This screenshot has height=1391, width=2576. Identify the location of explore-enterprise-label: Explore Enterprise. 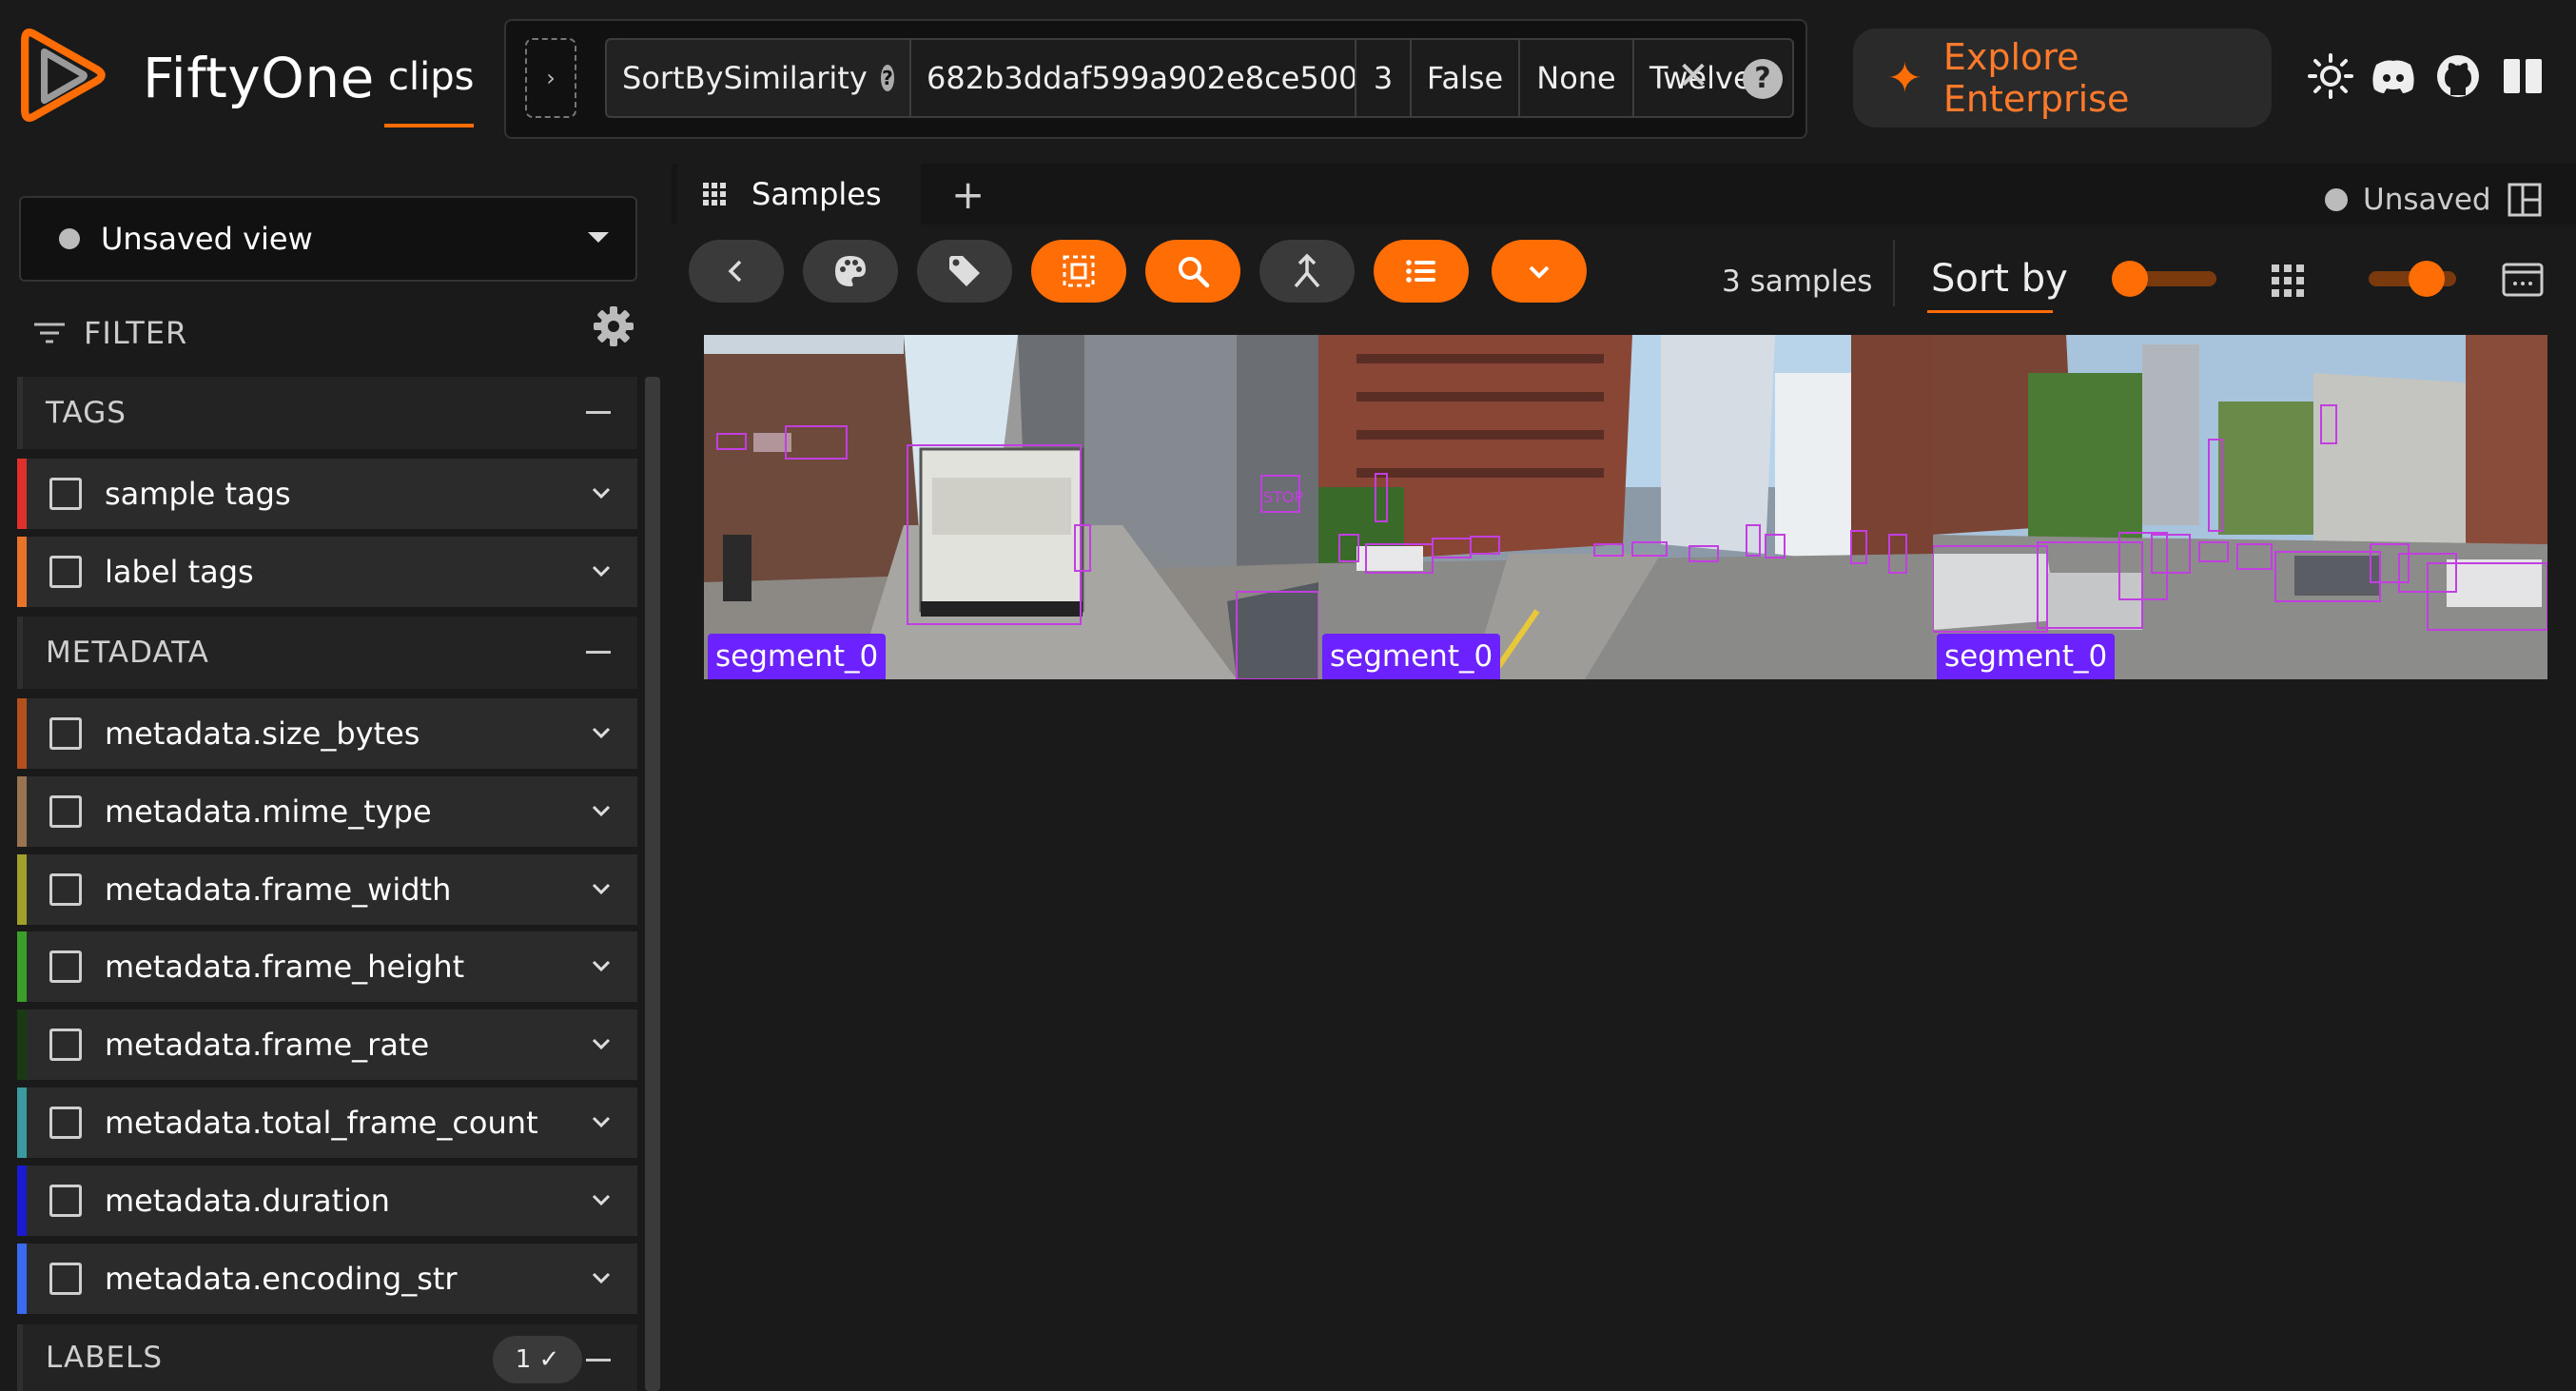
(2036, 78).